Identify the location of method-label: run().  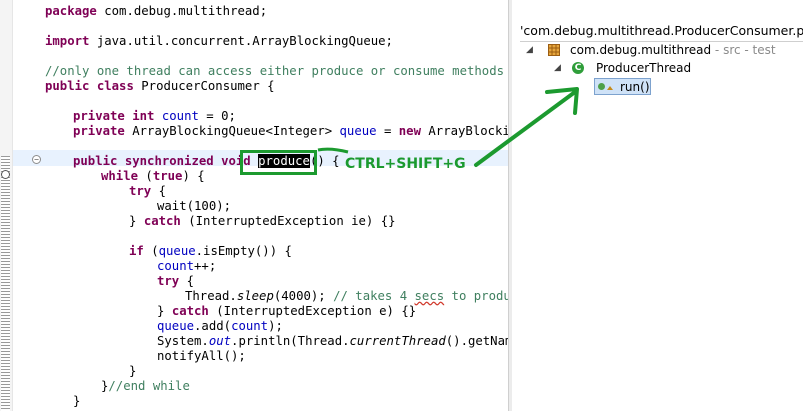
(635, 87).